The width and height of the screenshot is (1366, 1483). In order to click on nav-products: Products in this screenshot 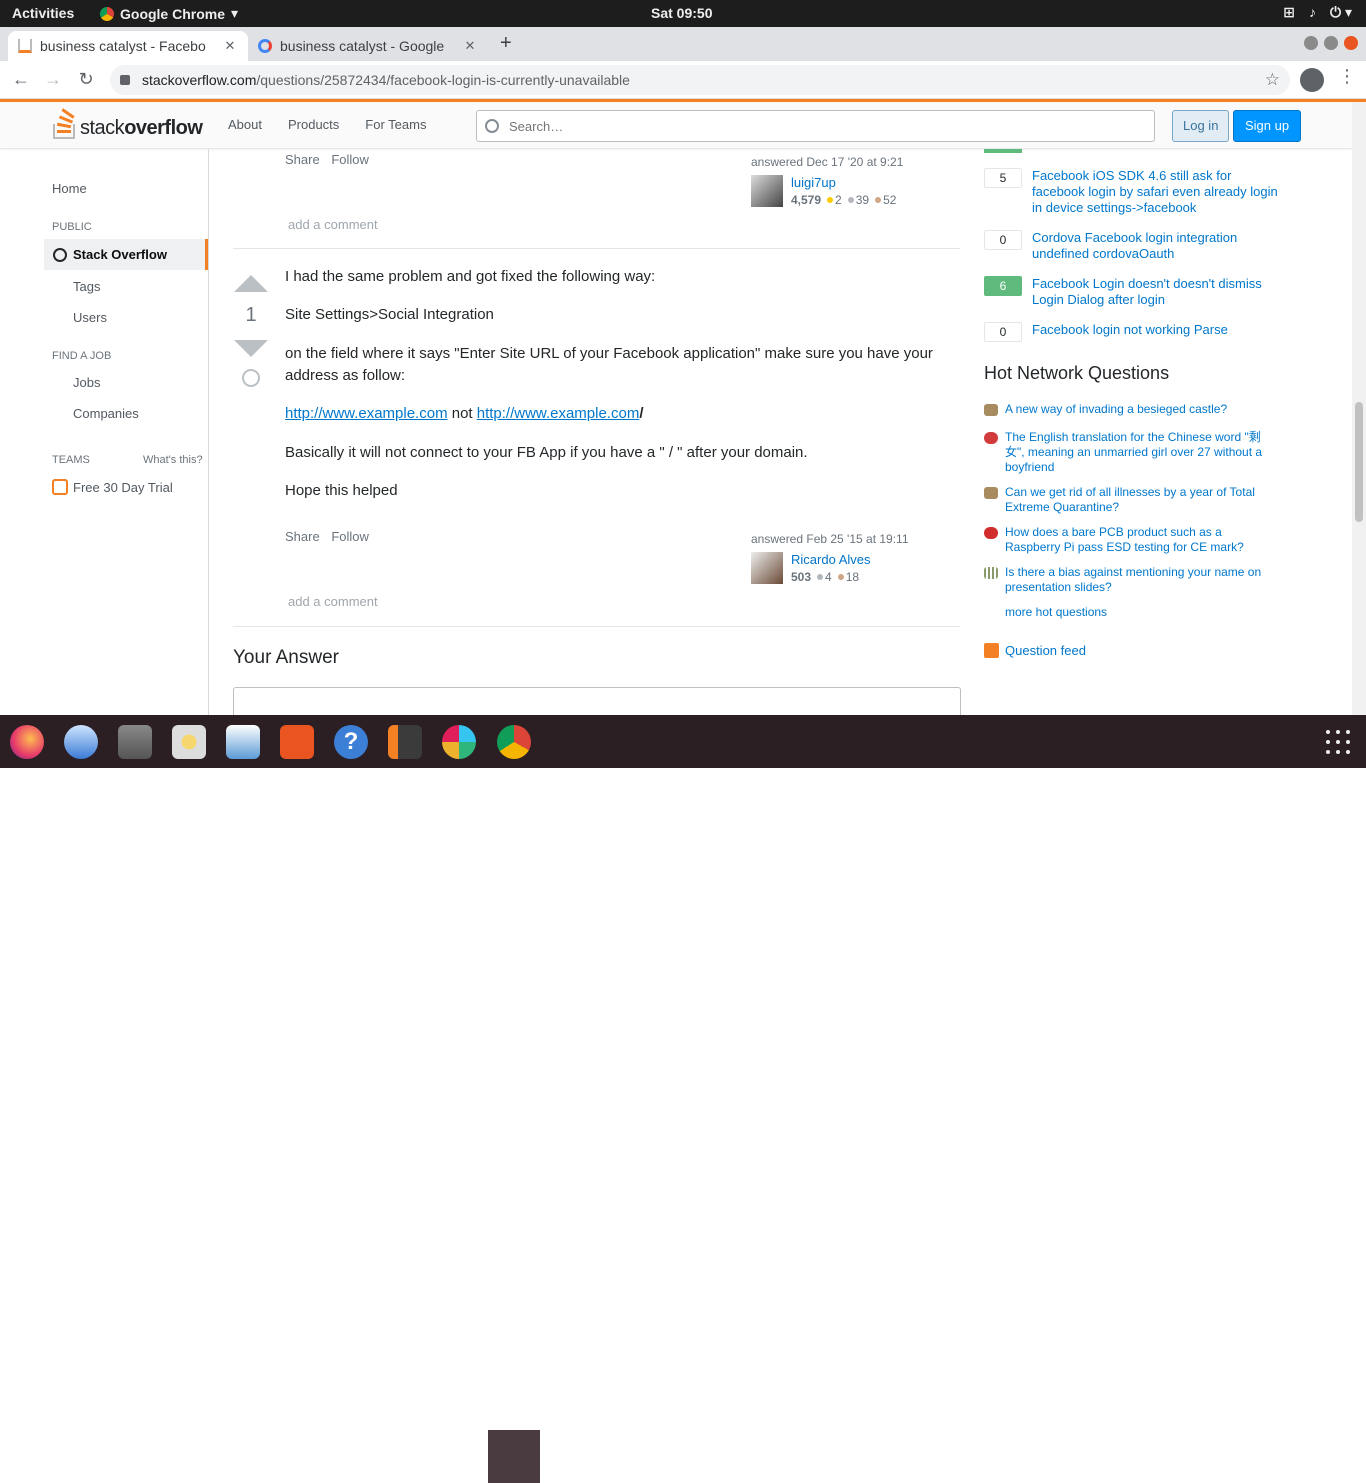, I will do `click(313, 124)`.